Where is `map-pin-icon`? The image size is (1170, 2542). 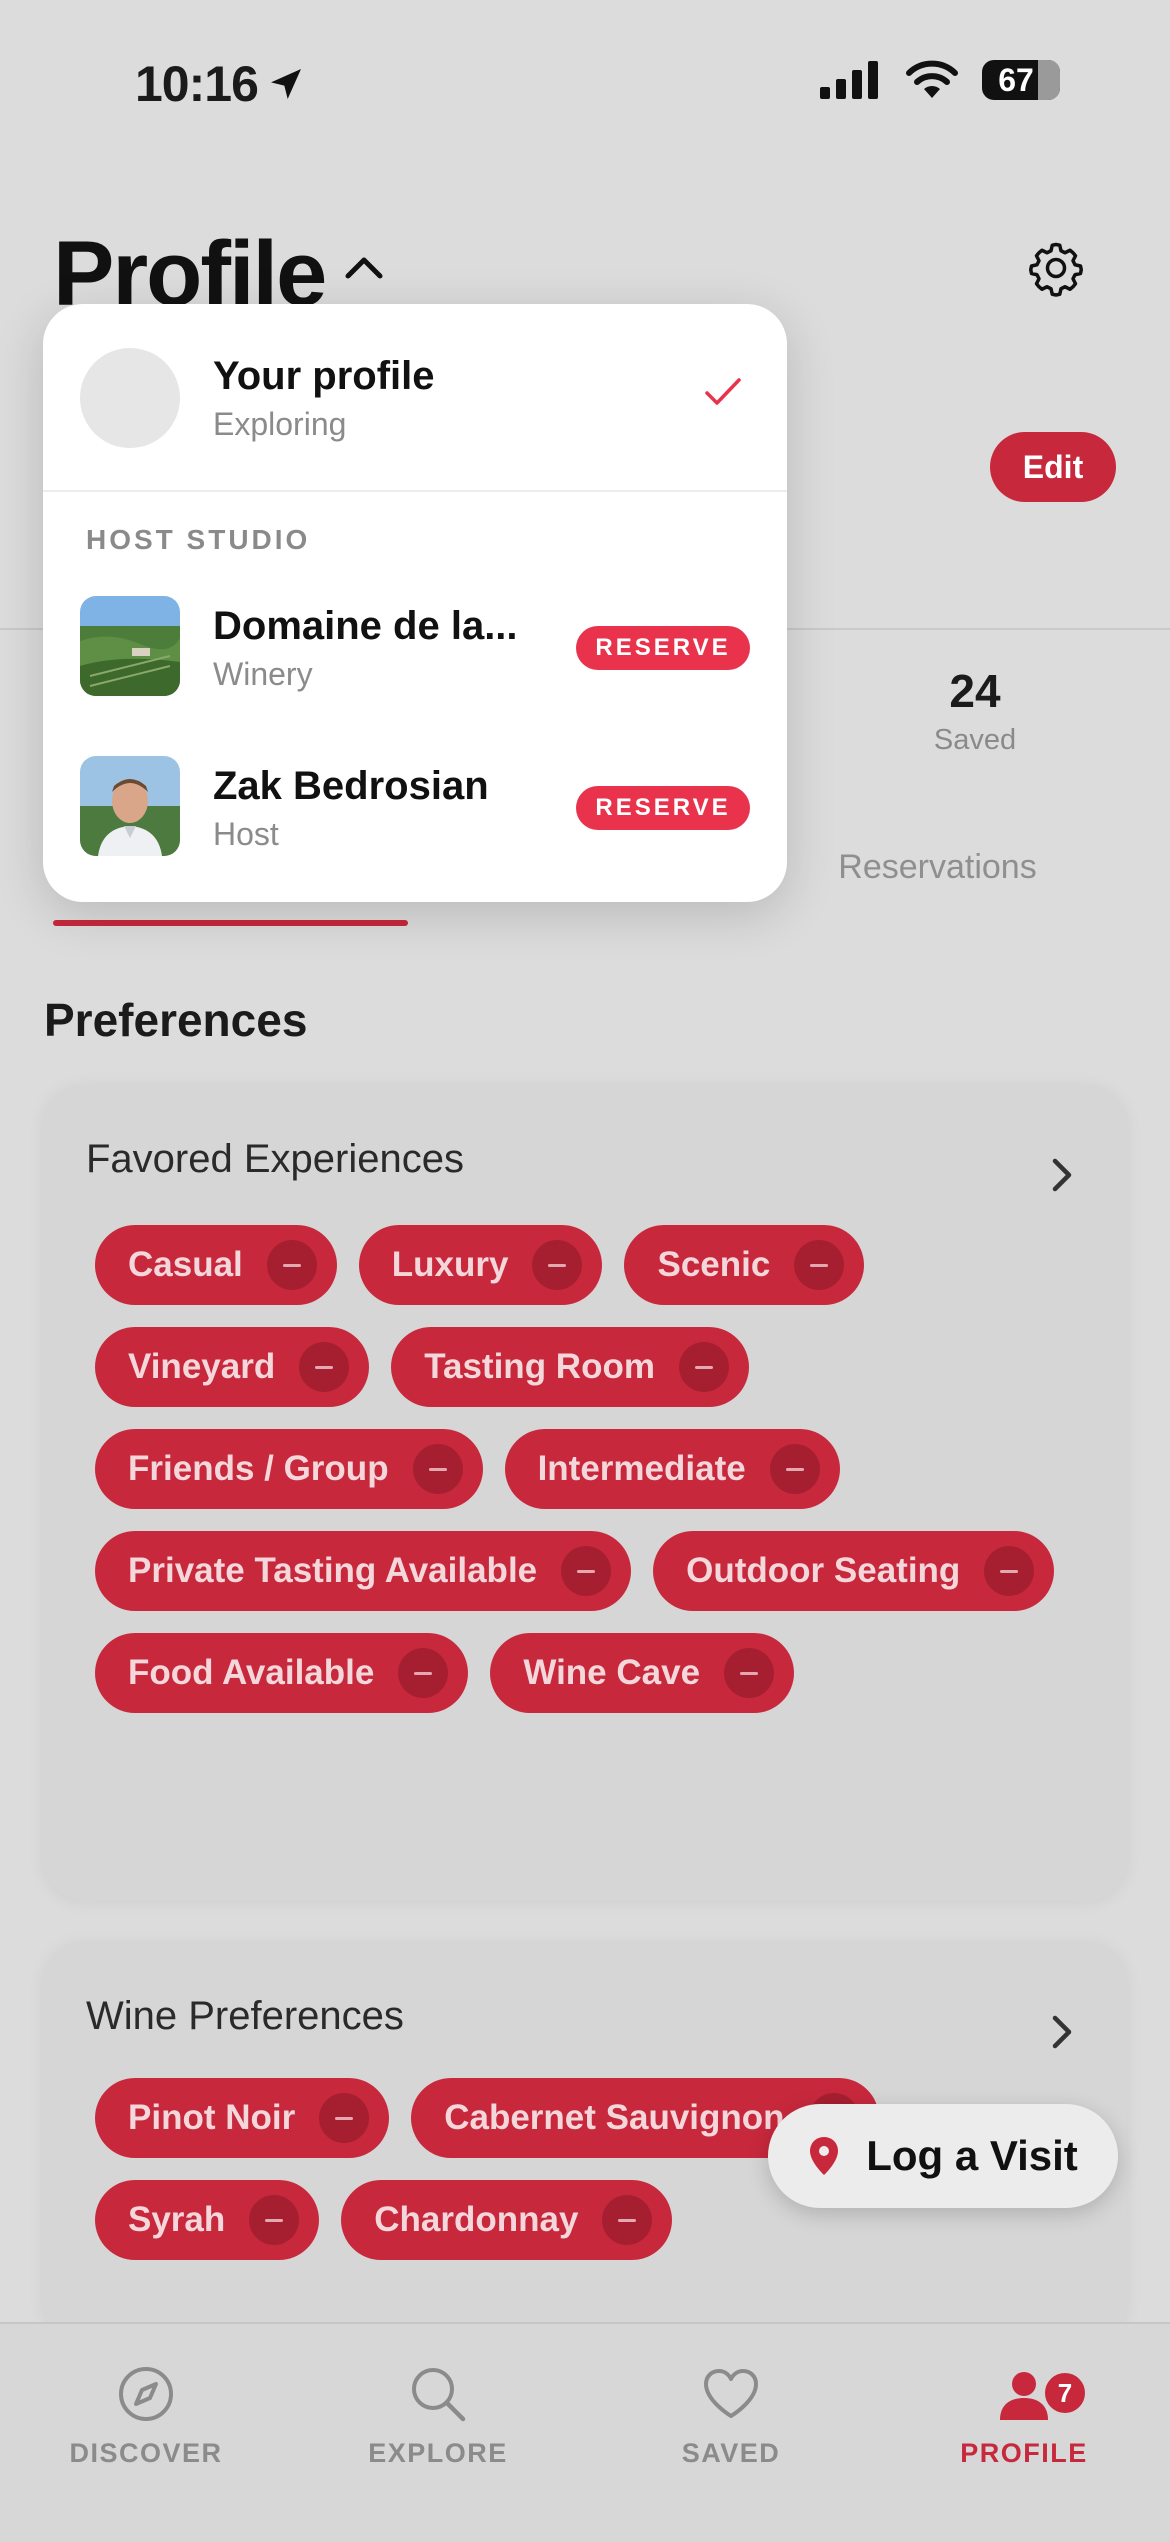
map-pin-icon is located at coordinates (824, 2156).